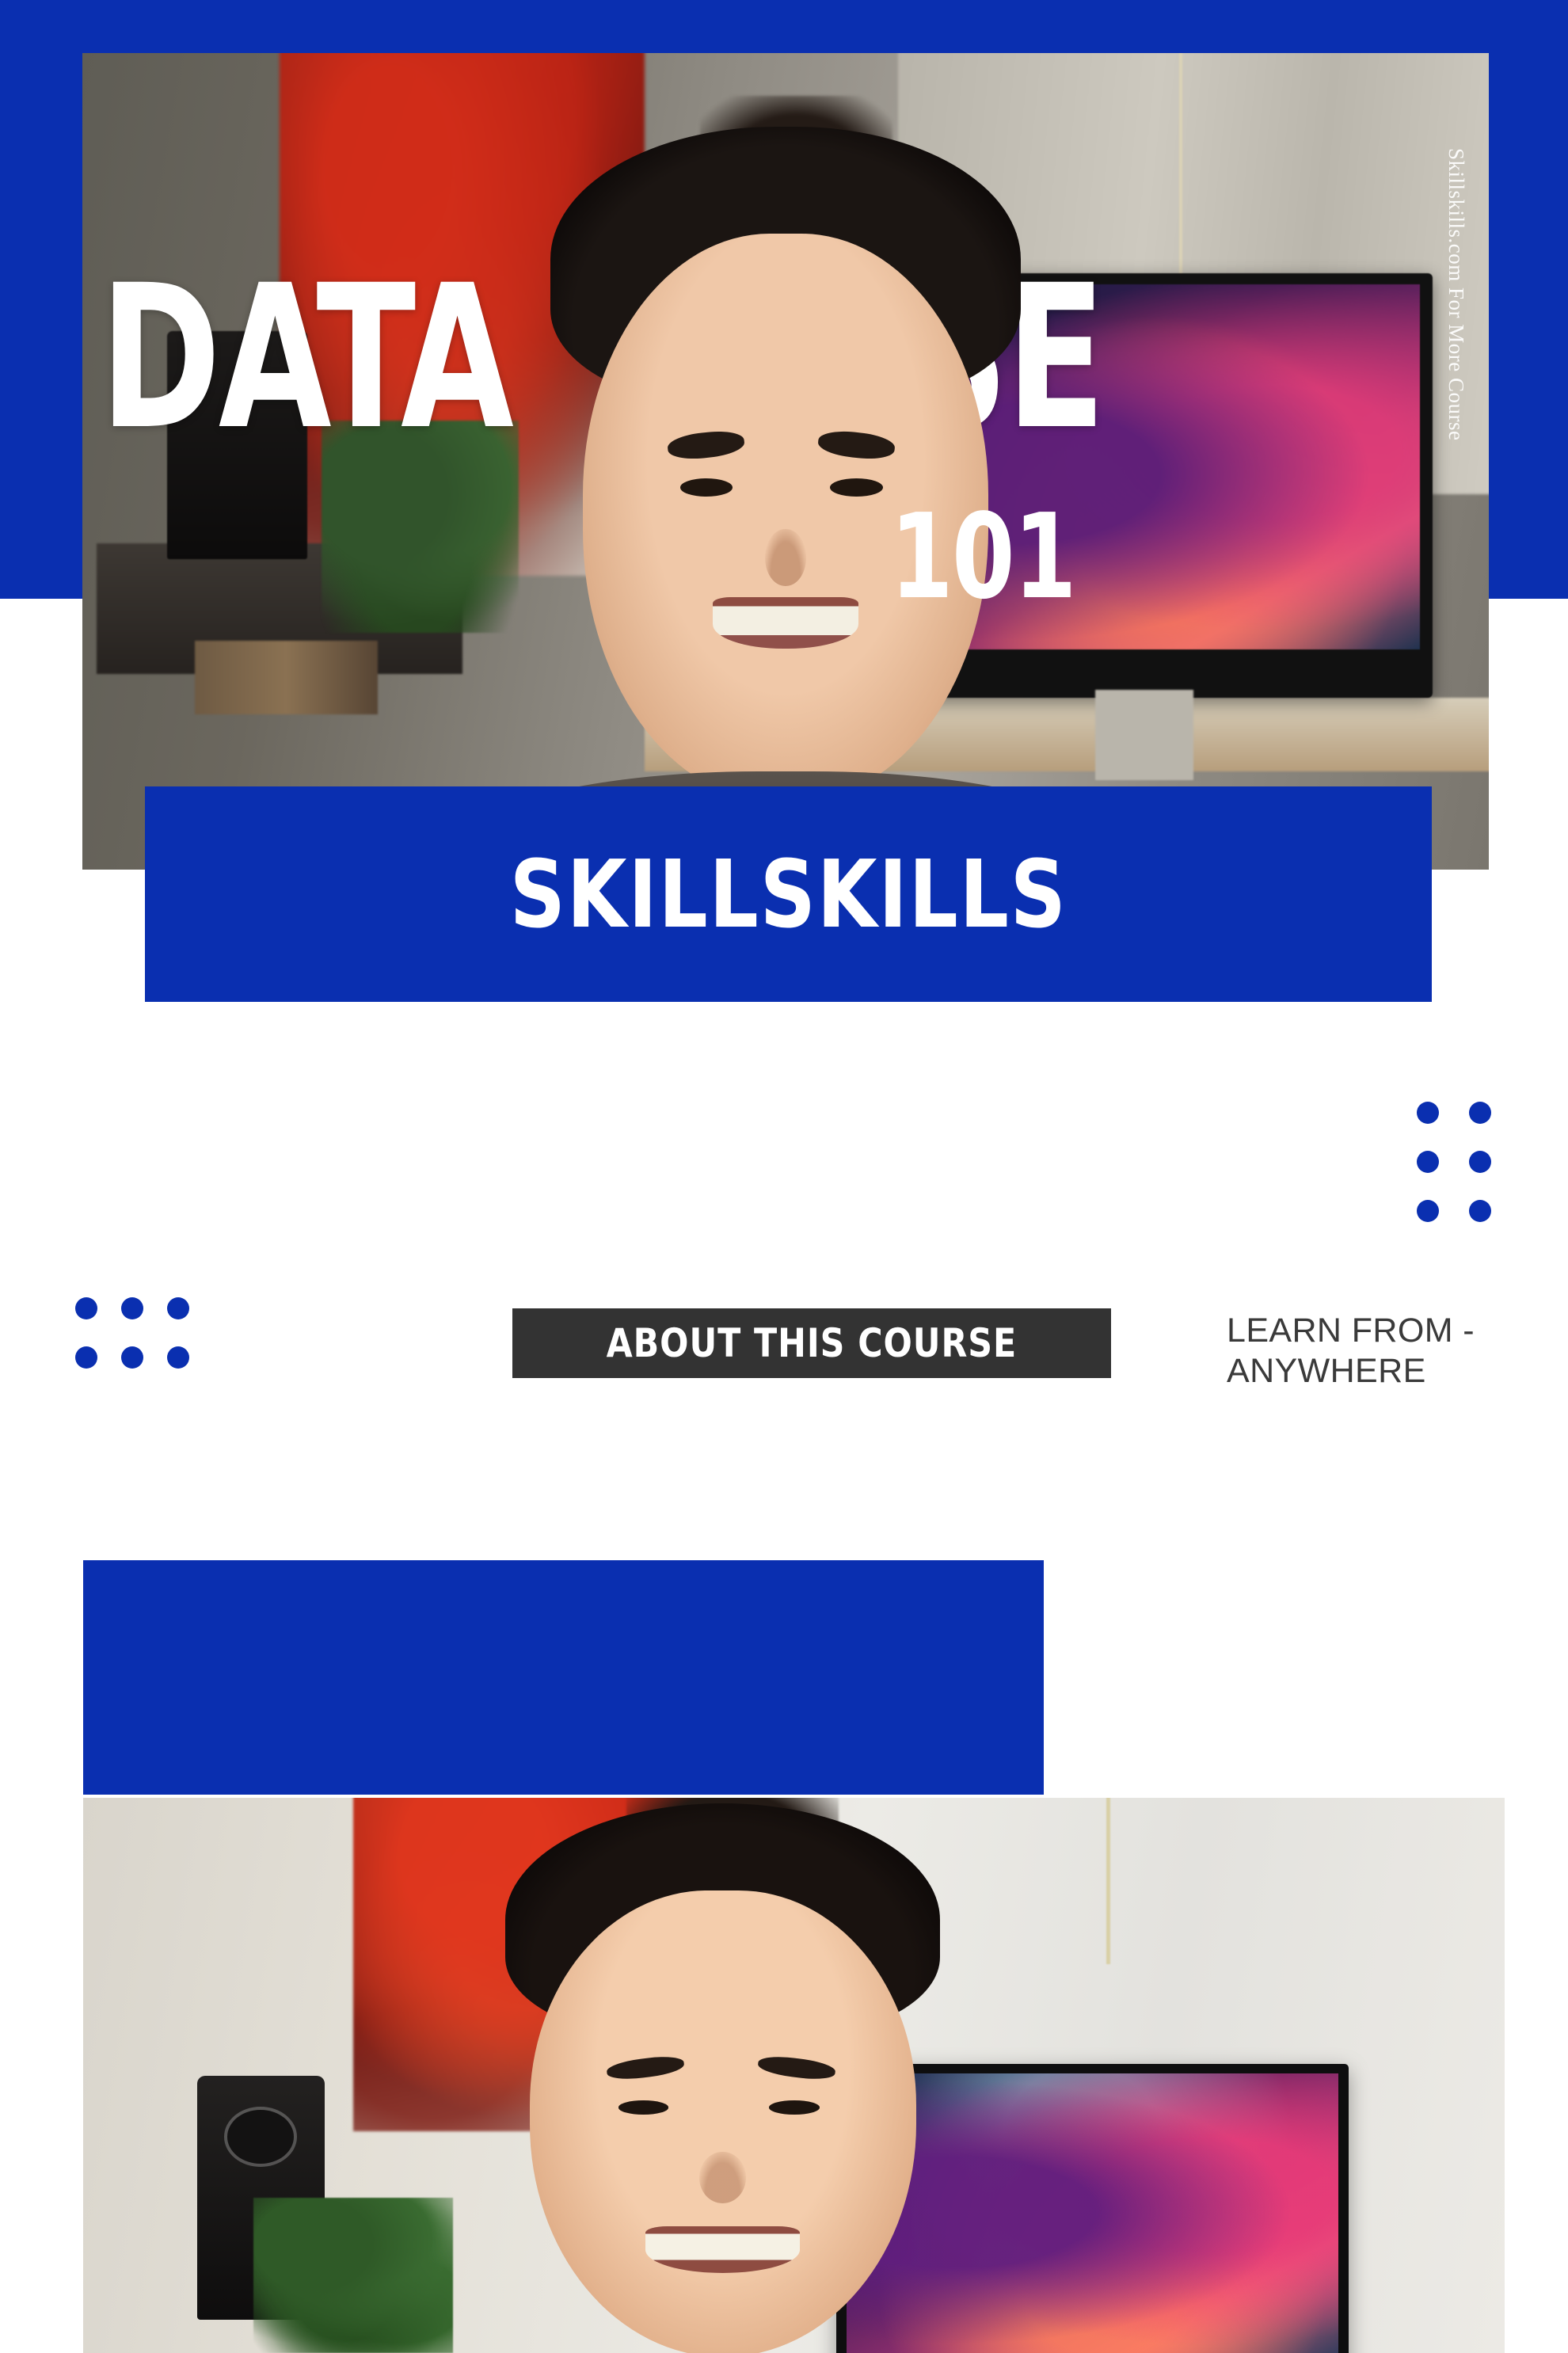 This screenshot has height=2353, width=1568. What do you see at coordinates (237, 445) in the screenshot?
I see `hero-speaker` at bounding box center [237, 445].